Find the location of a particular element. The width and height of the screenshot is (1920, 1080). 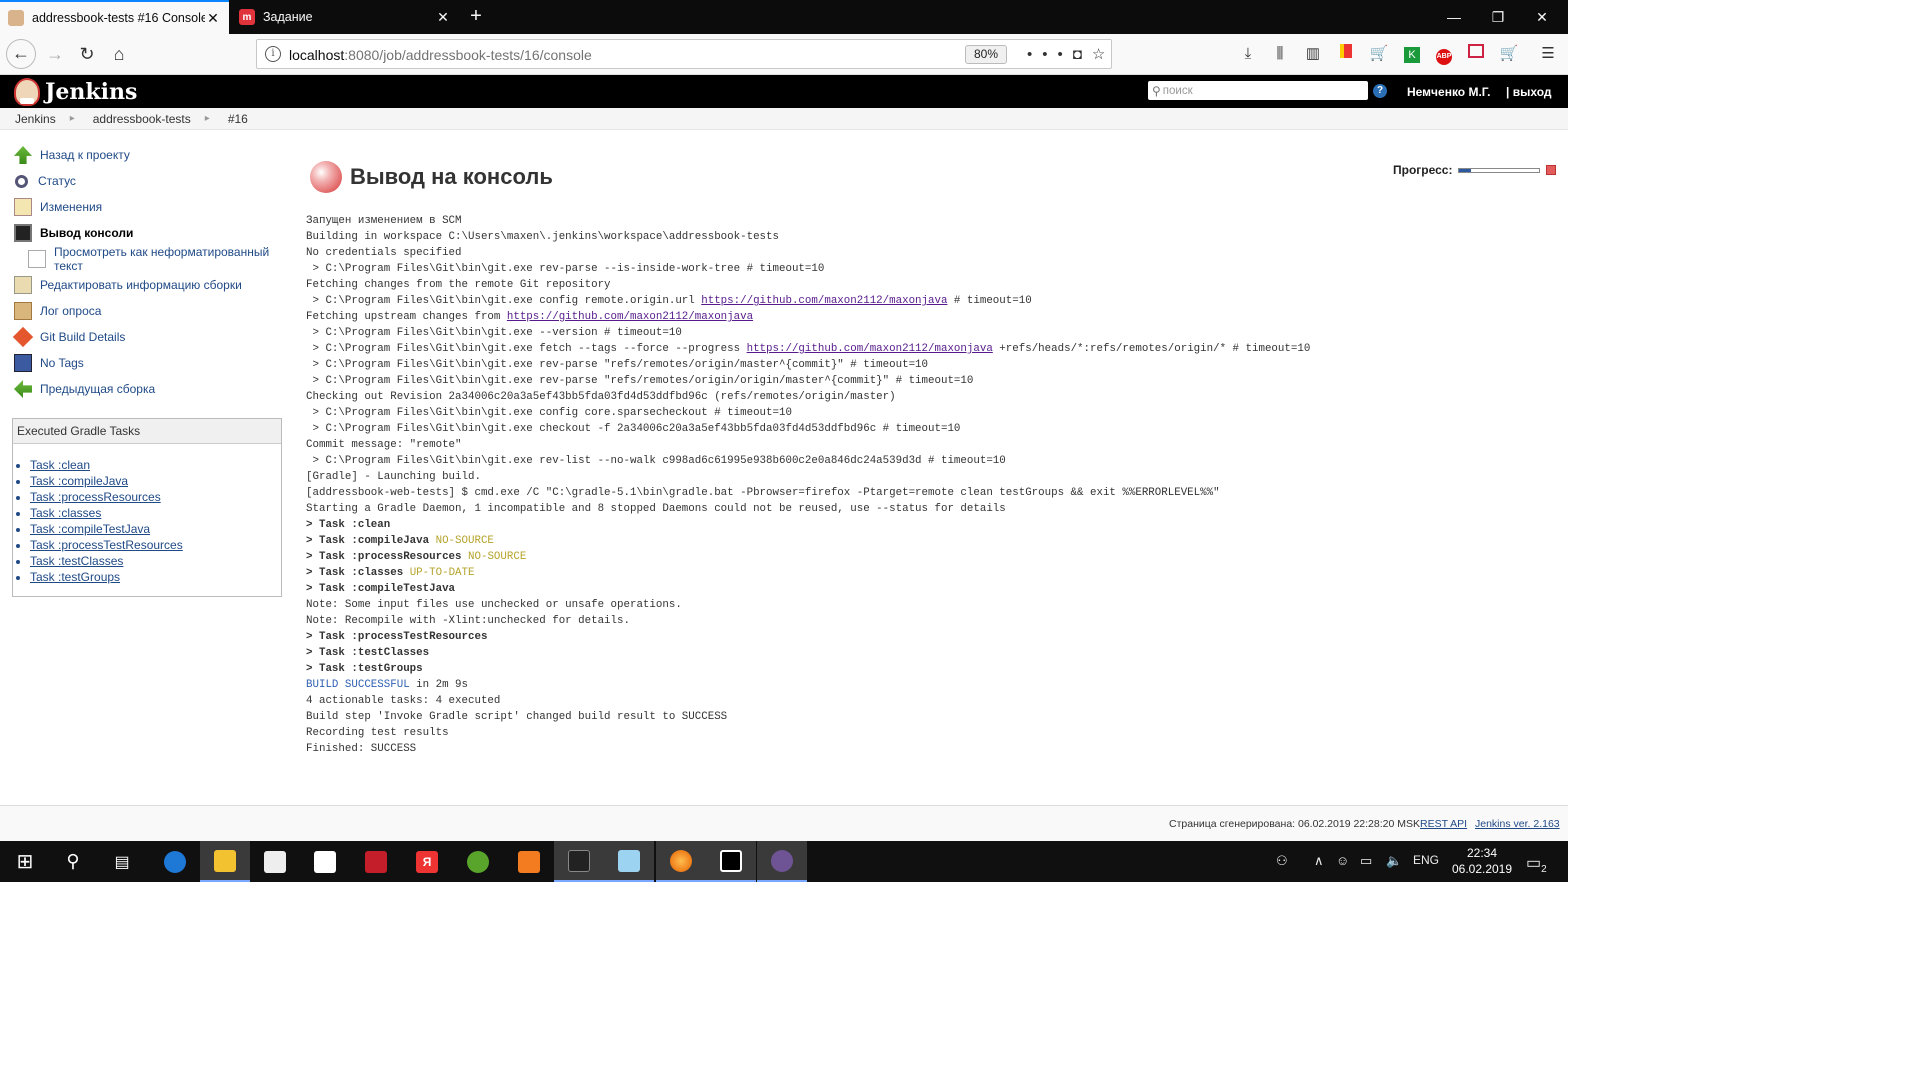

progress-indicator: Прогресс: is located at coordinates (1475, 170).